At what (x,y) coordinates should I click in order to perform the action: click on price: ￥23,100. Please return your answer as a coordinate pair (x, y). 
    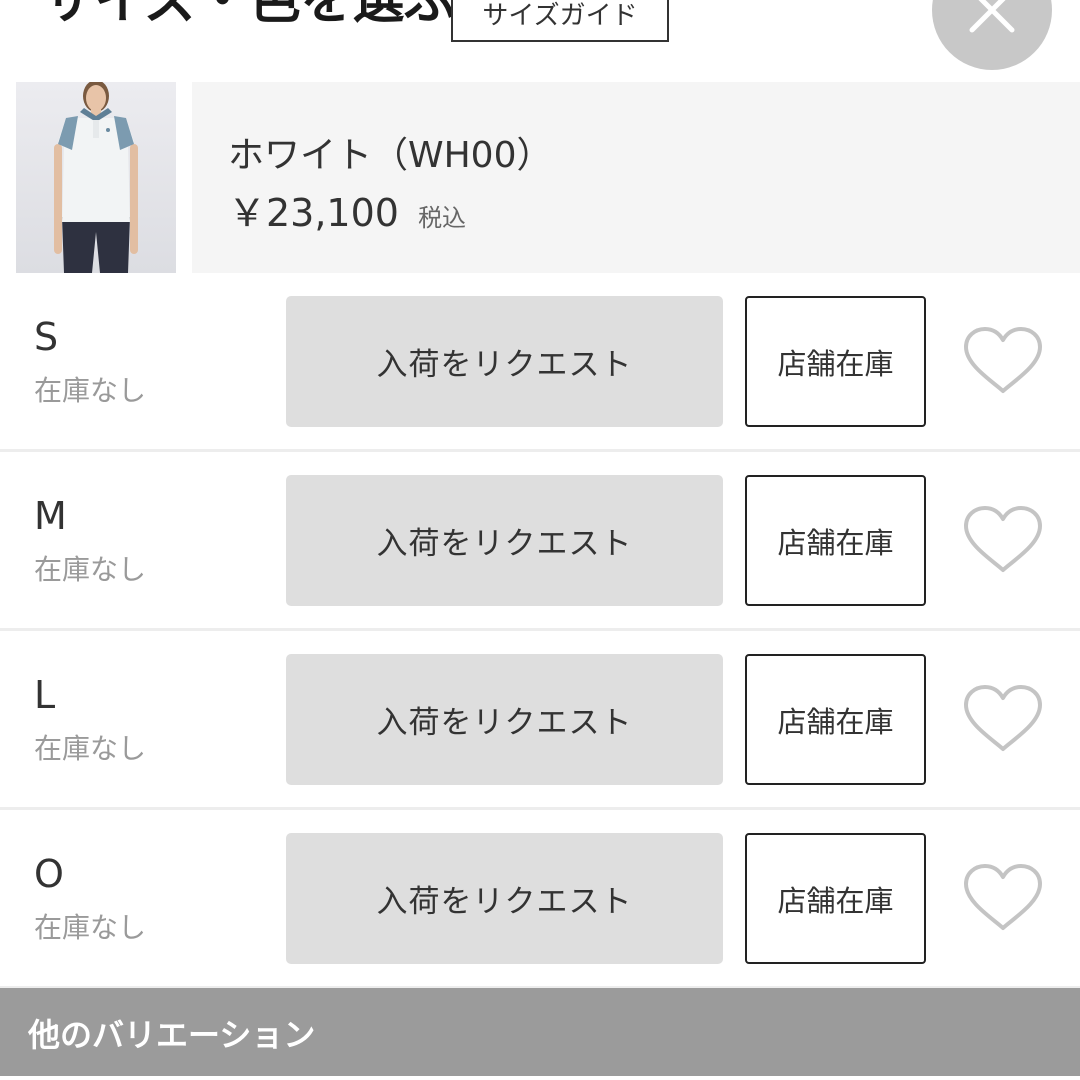
    Looking at the image, I should click on (313, 213).